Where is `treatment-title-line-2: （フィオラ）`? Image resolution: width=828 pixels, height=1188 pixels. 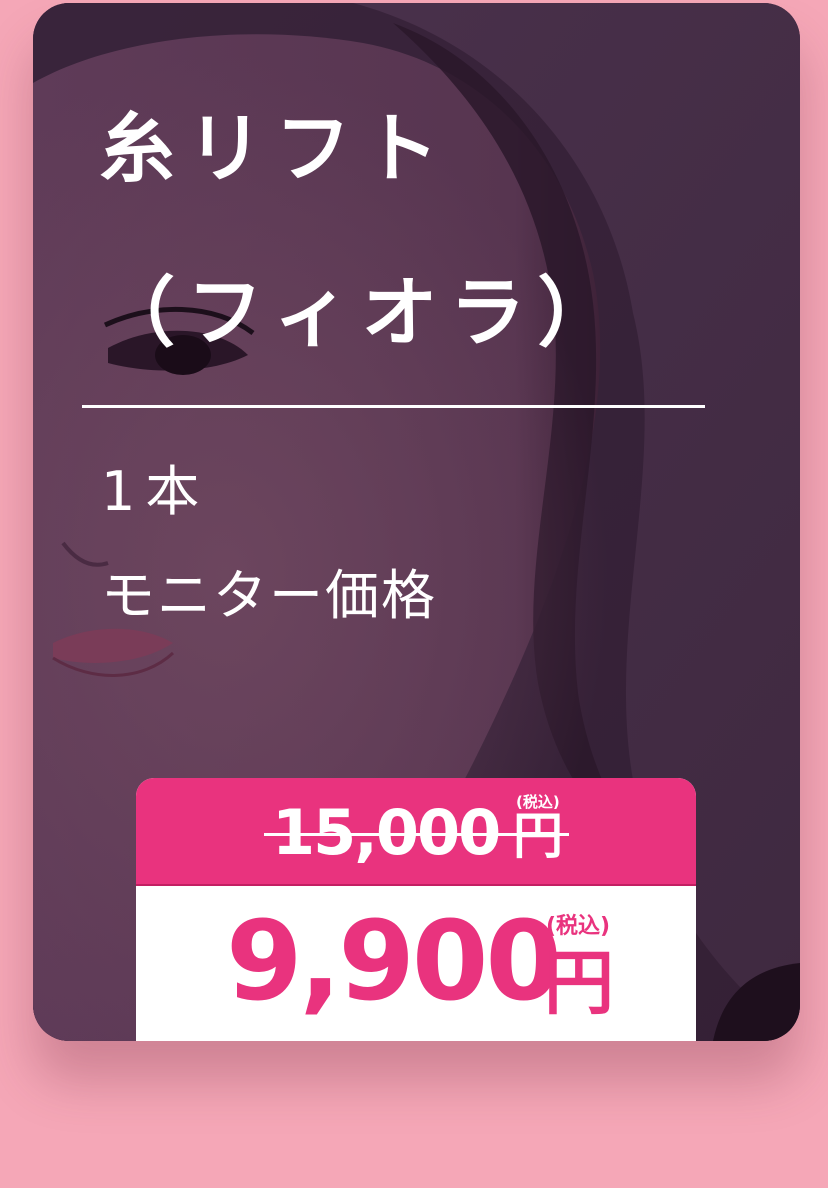 treatment-title-line-2: （フィオラ） is located at coordinates (362, 312).